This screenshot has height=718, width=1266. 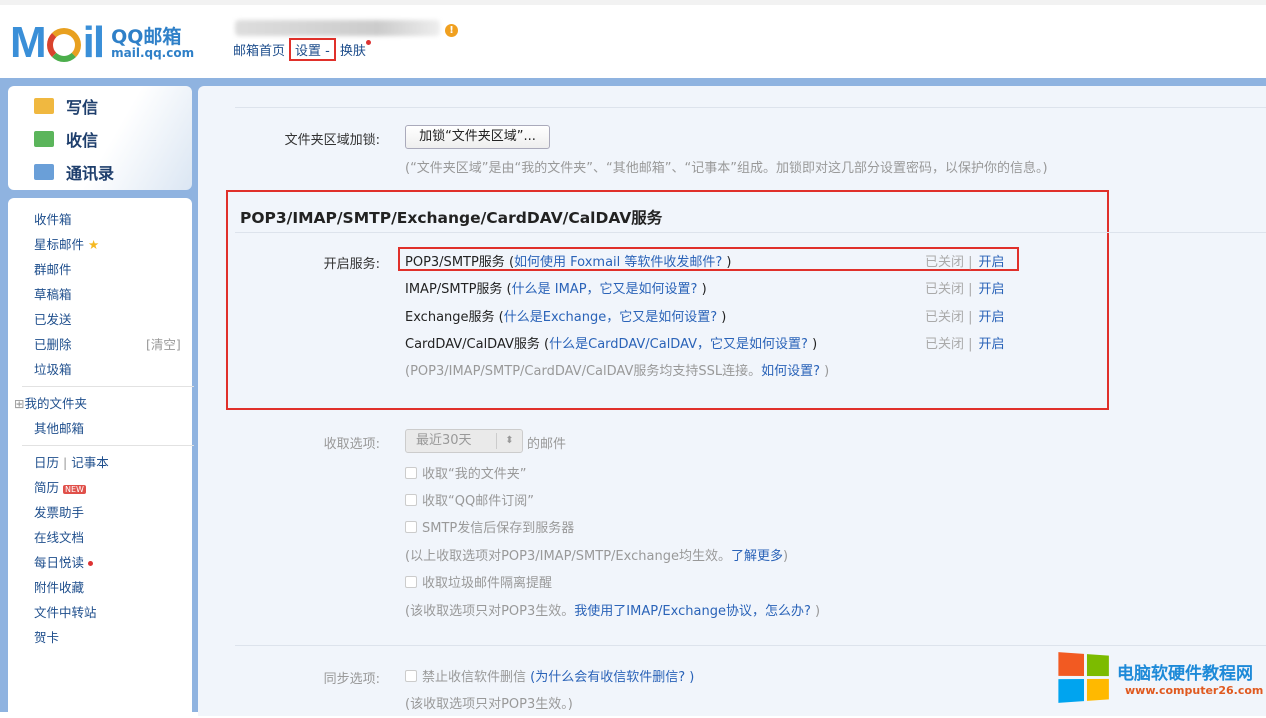 I want to click on clear-trash-link: [清空], so click(x=163, y=343).